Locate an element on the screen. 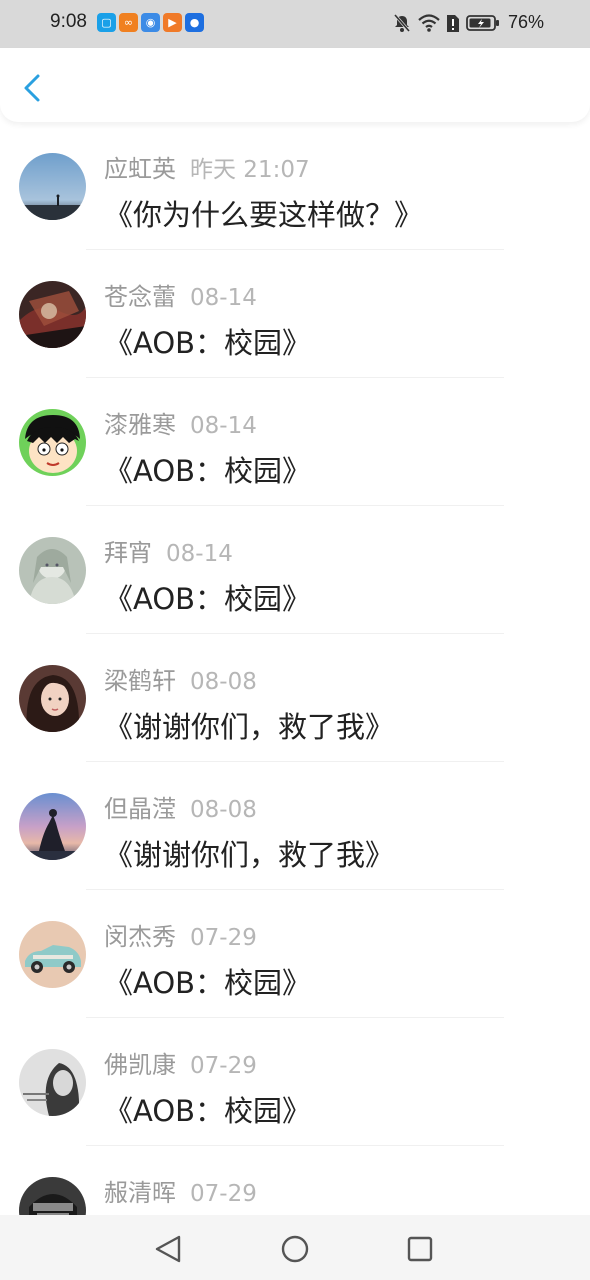  bulb-app-icon: ● is located at coordinates (194, 22).